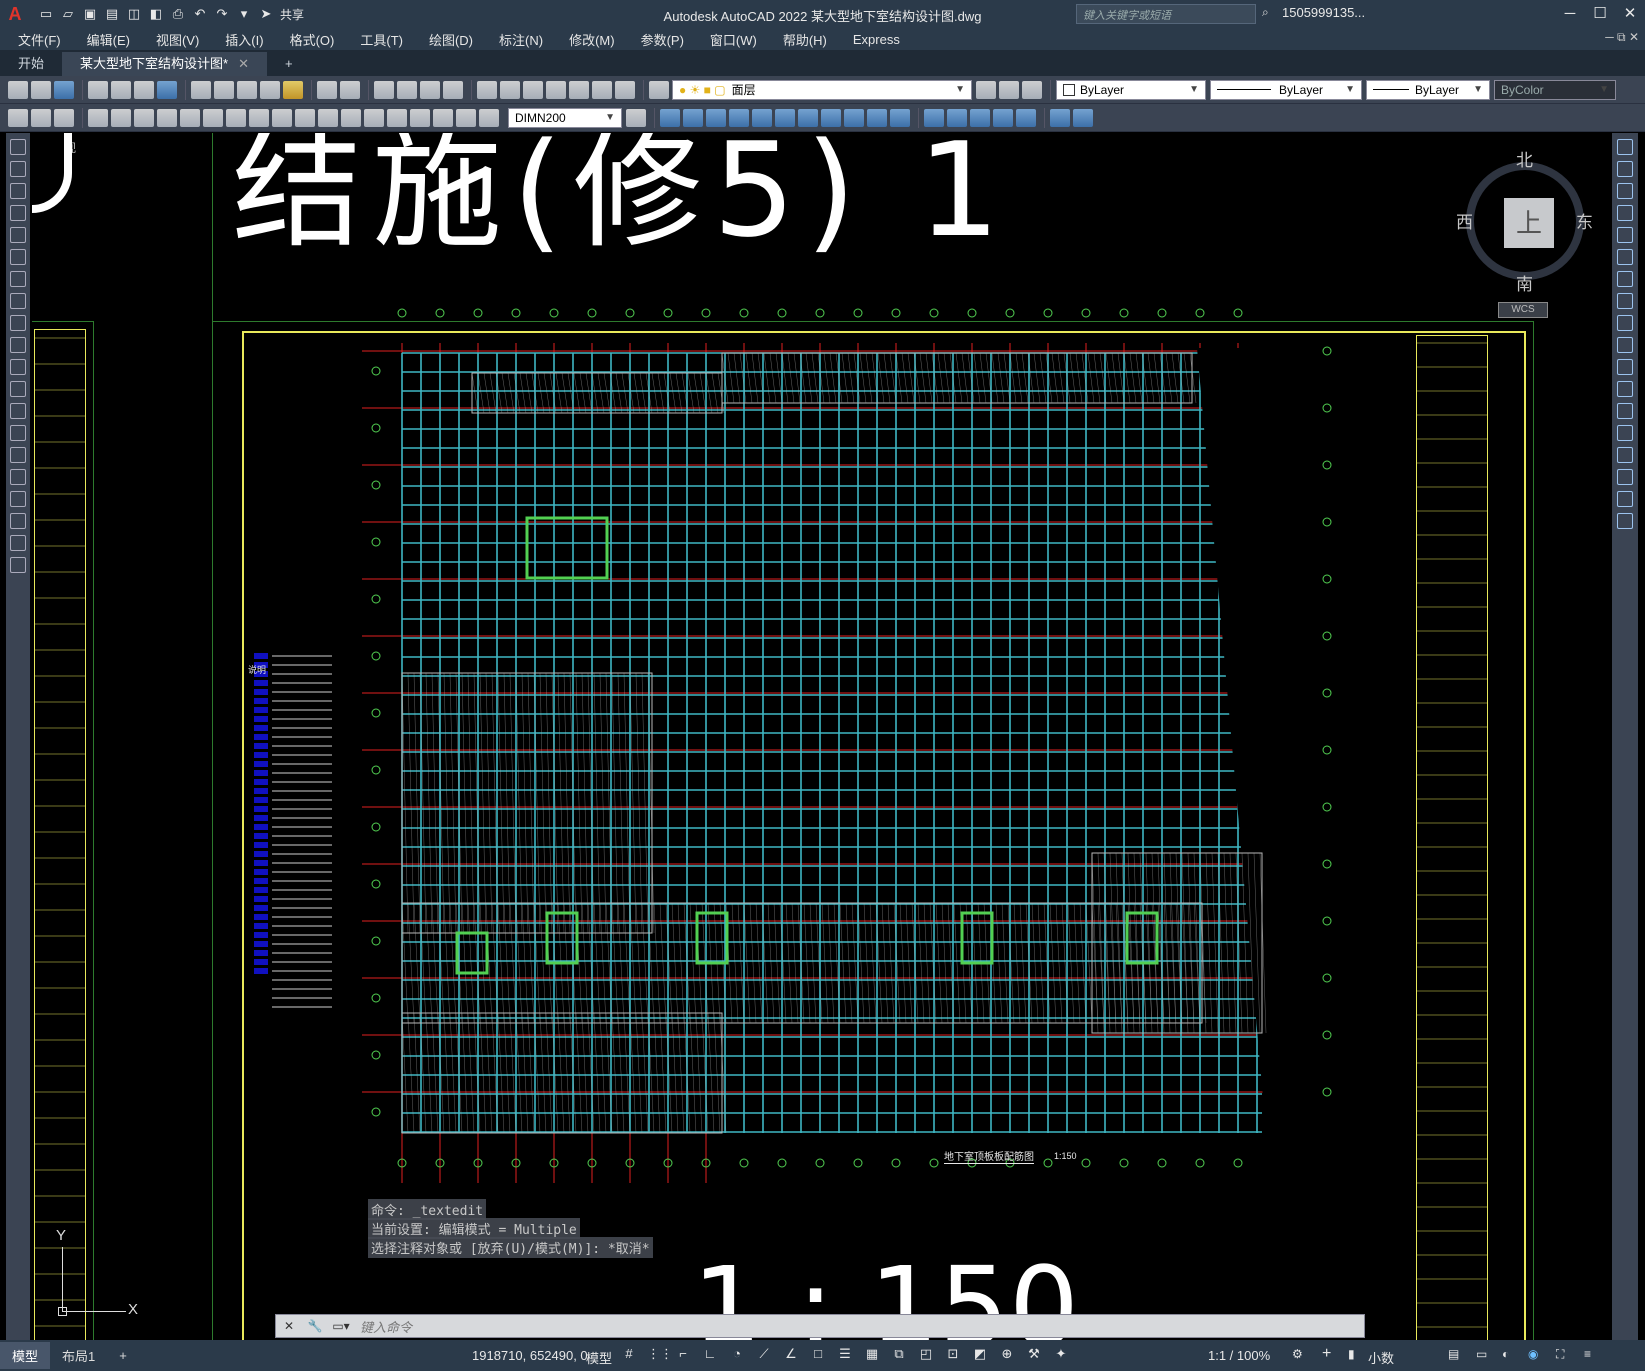  What do you see at coordinates (1297, 1354) in the screenshot?
I see `workspace-gear-icon: ⚙` at bounding box center [1297, 1354].